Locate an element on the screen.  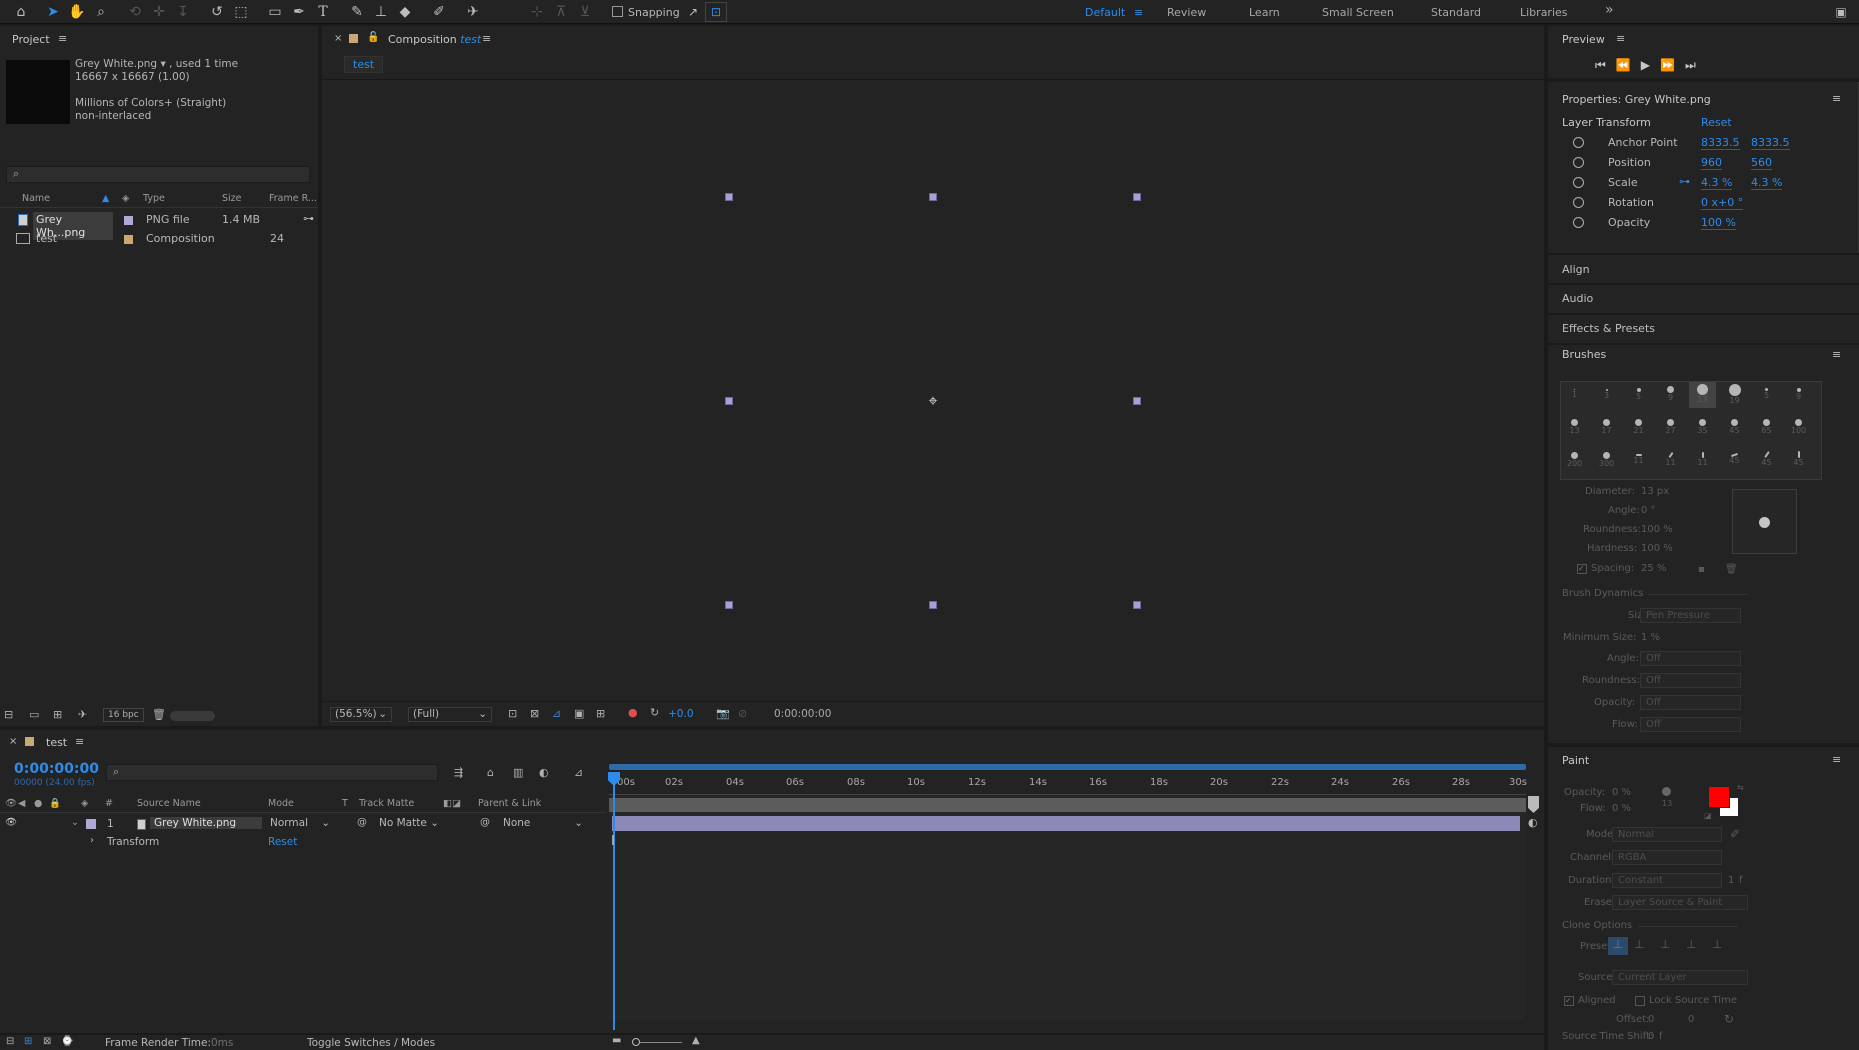
dyn-angle-dropdown: Off is located at coordinates (1690, 658).